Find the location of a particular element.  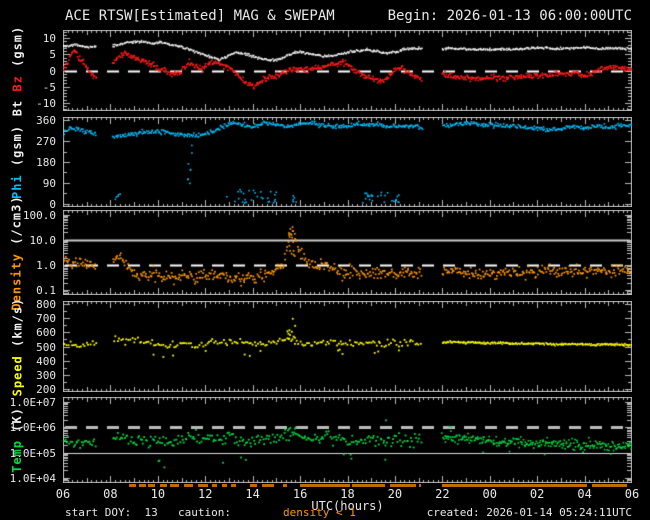

mag-plot-canvas is located at coordinates (347, 70).